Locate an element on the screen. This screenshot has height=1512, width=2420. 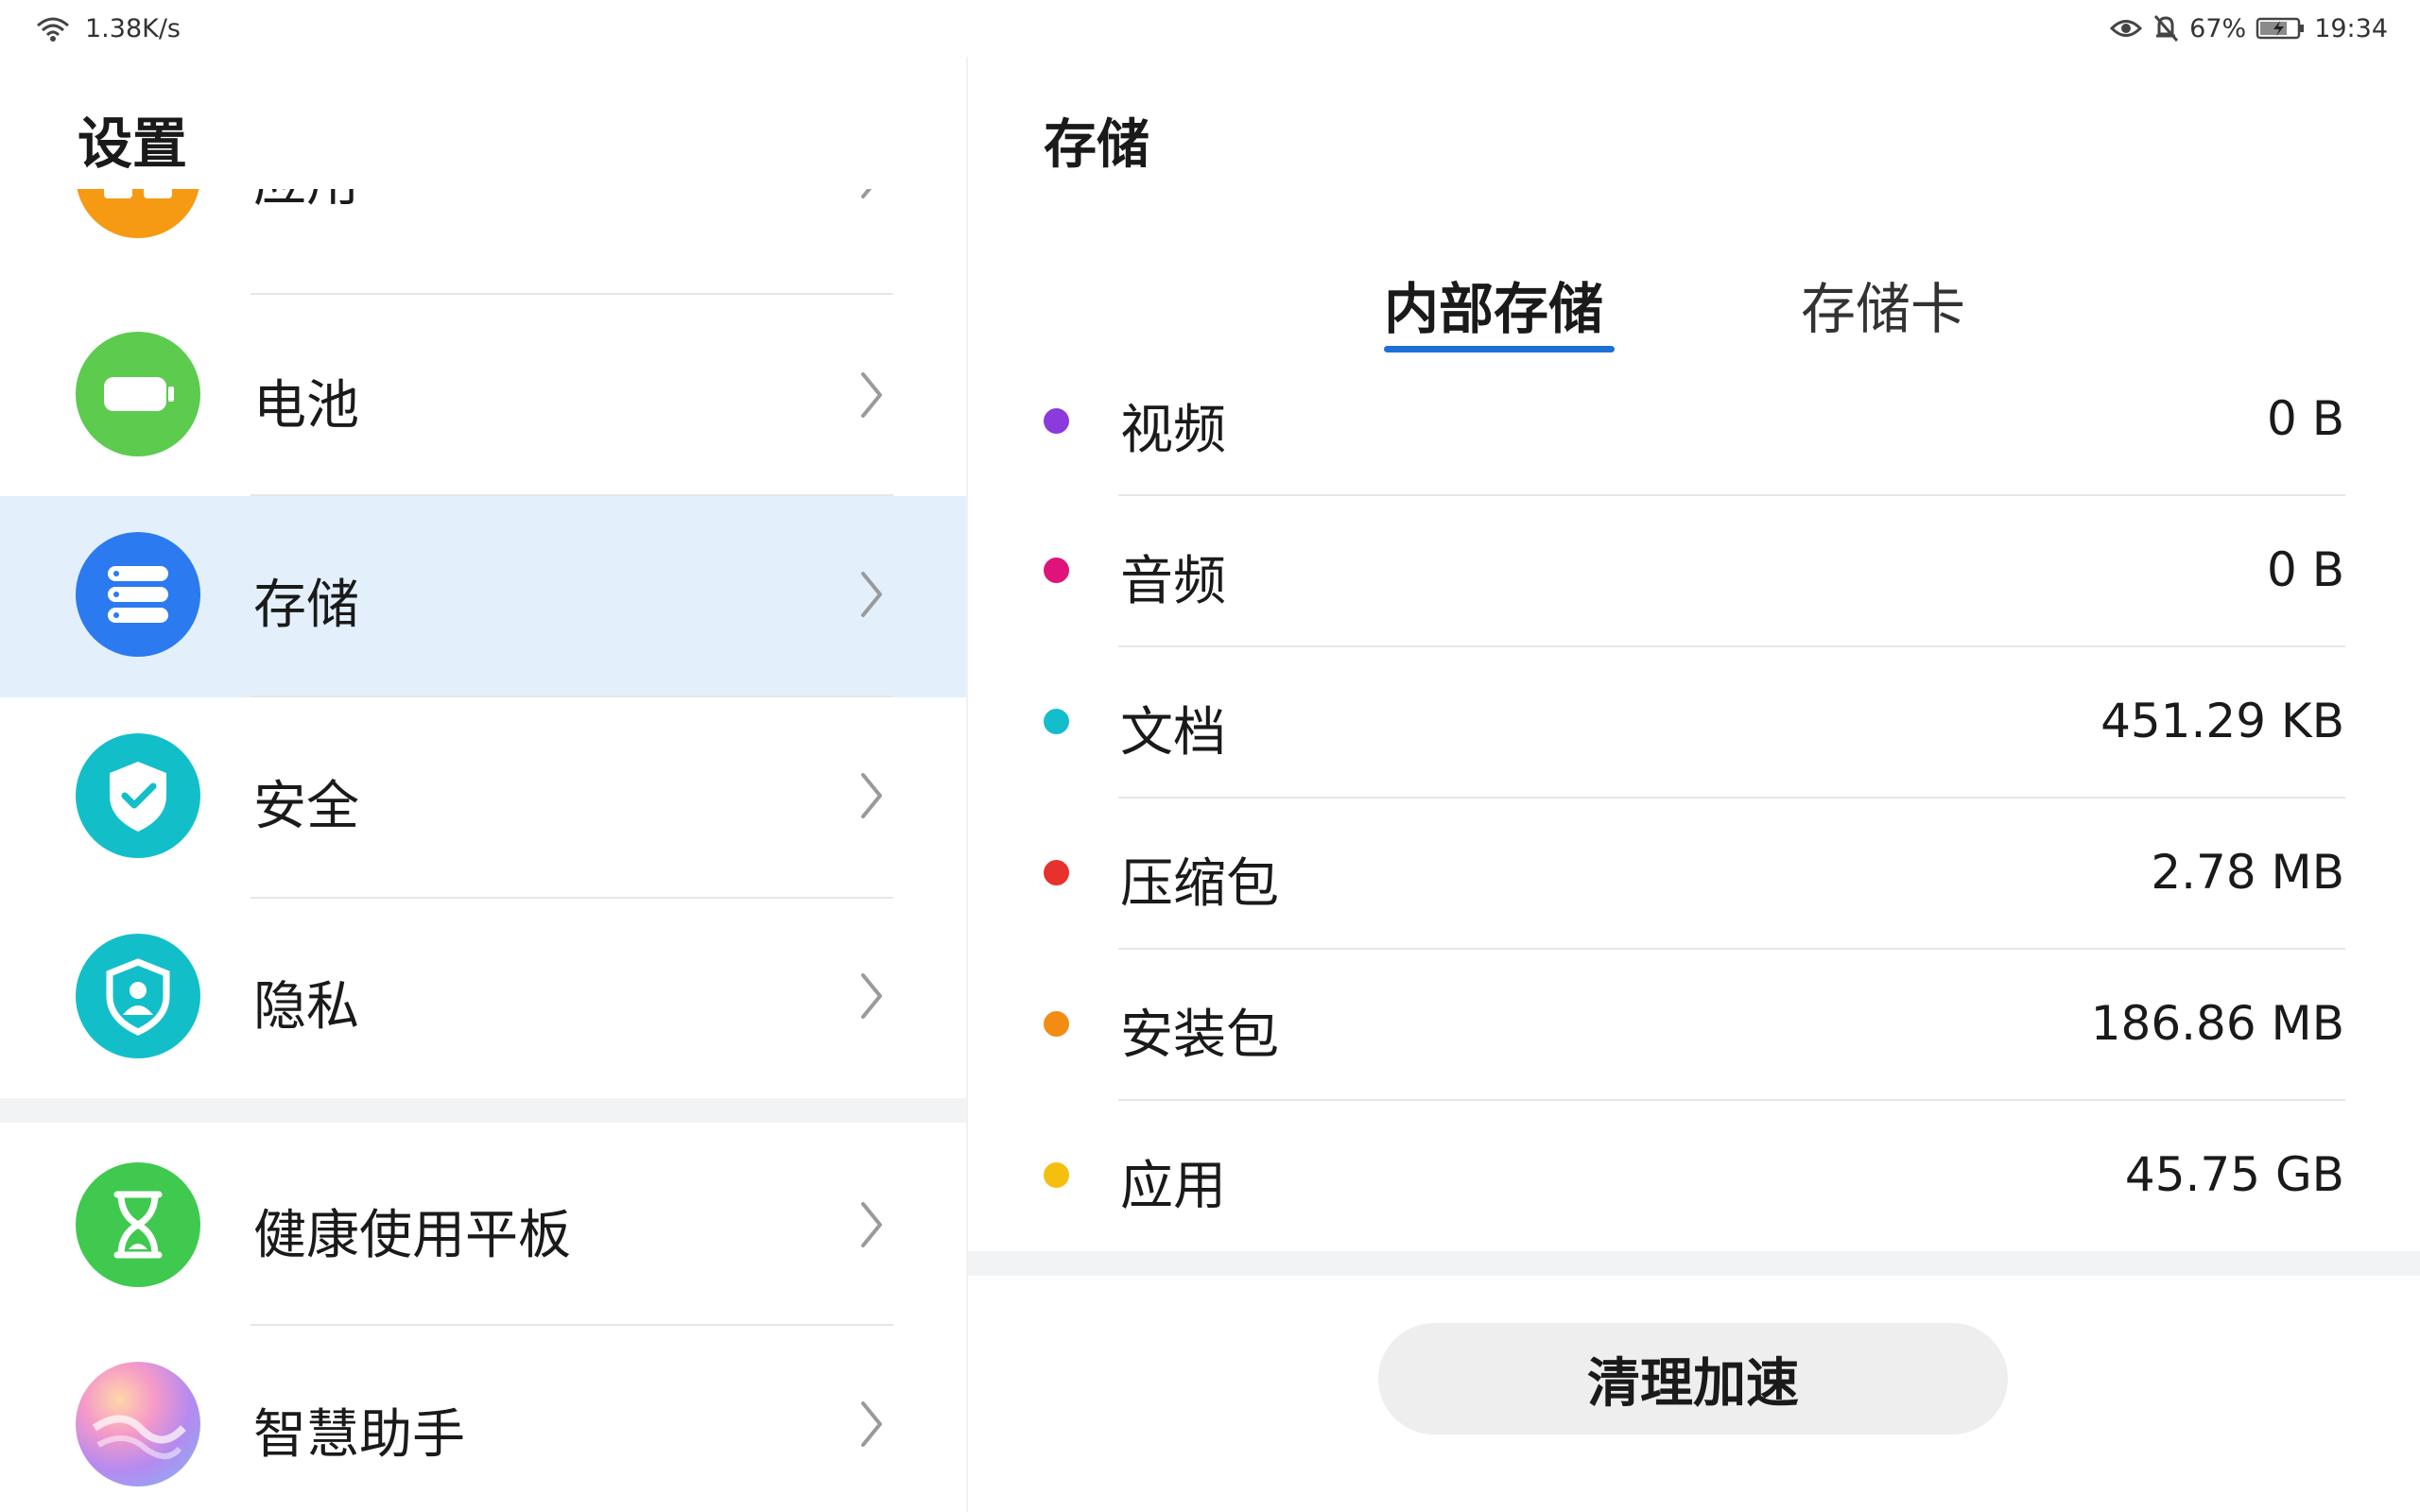
tab-internal-storage: 内部存储 is located at coordinates (1494, 304).